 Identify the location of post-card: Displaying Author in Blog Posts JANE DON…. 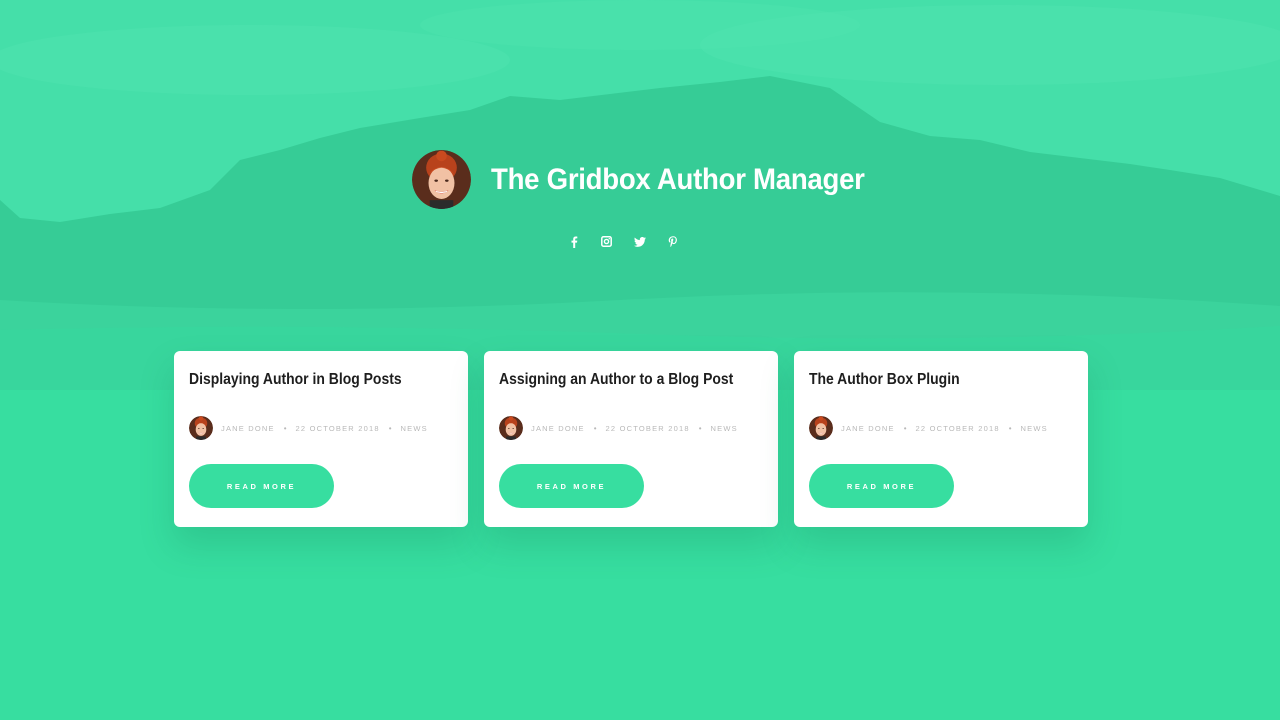
(321, 439).